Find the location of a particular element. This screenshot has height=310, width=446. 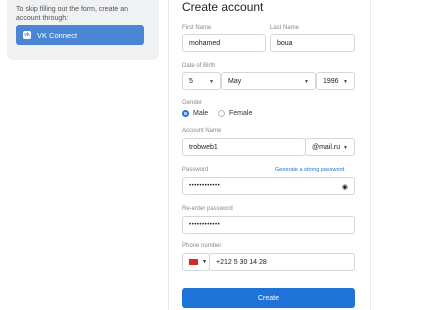

dob-year-value: 1996 is located at coordinates (331, 81).